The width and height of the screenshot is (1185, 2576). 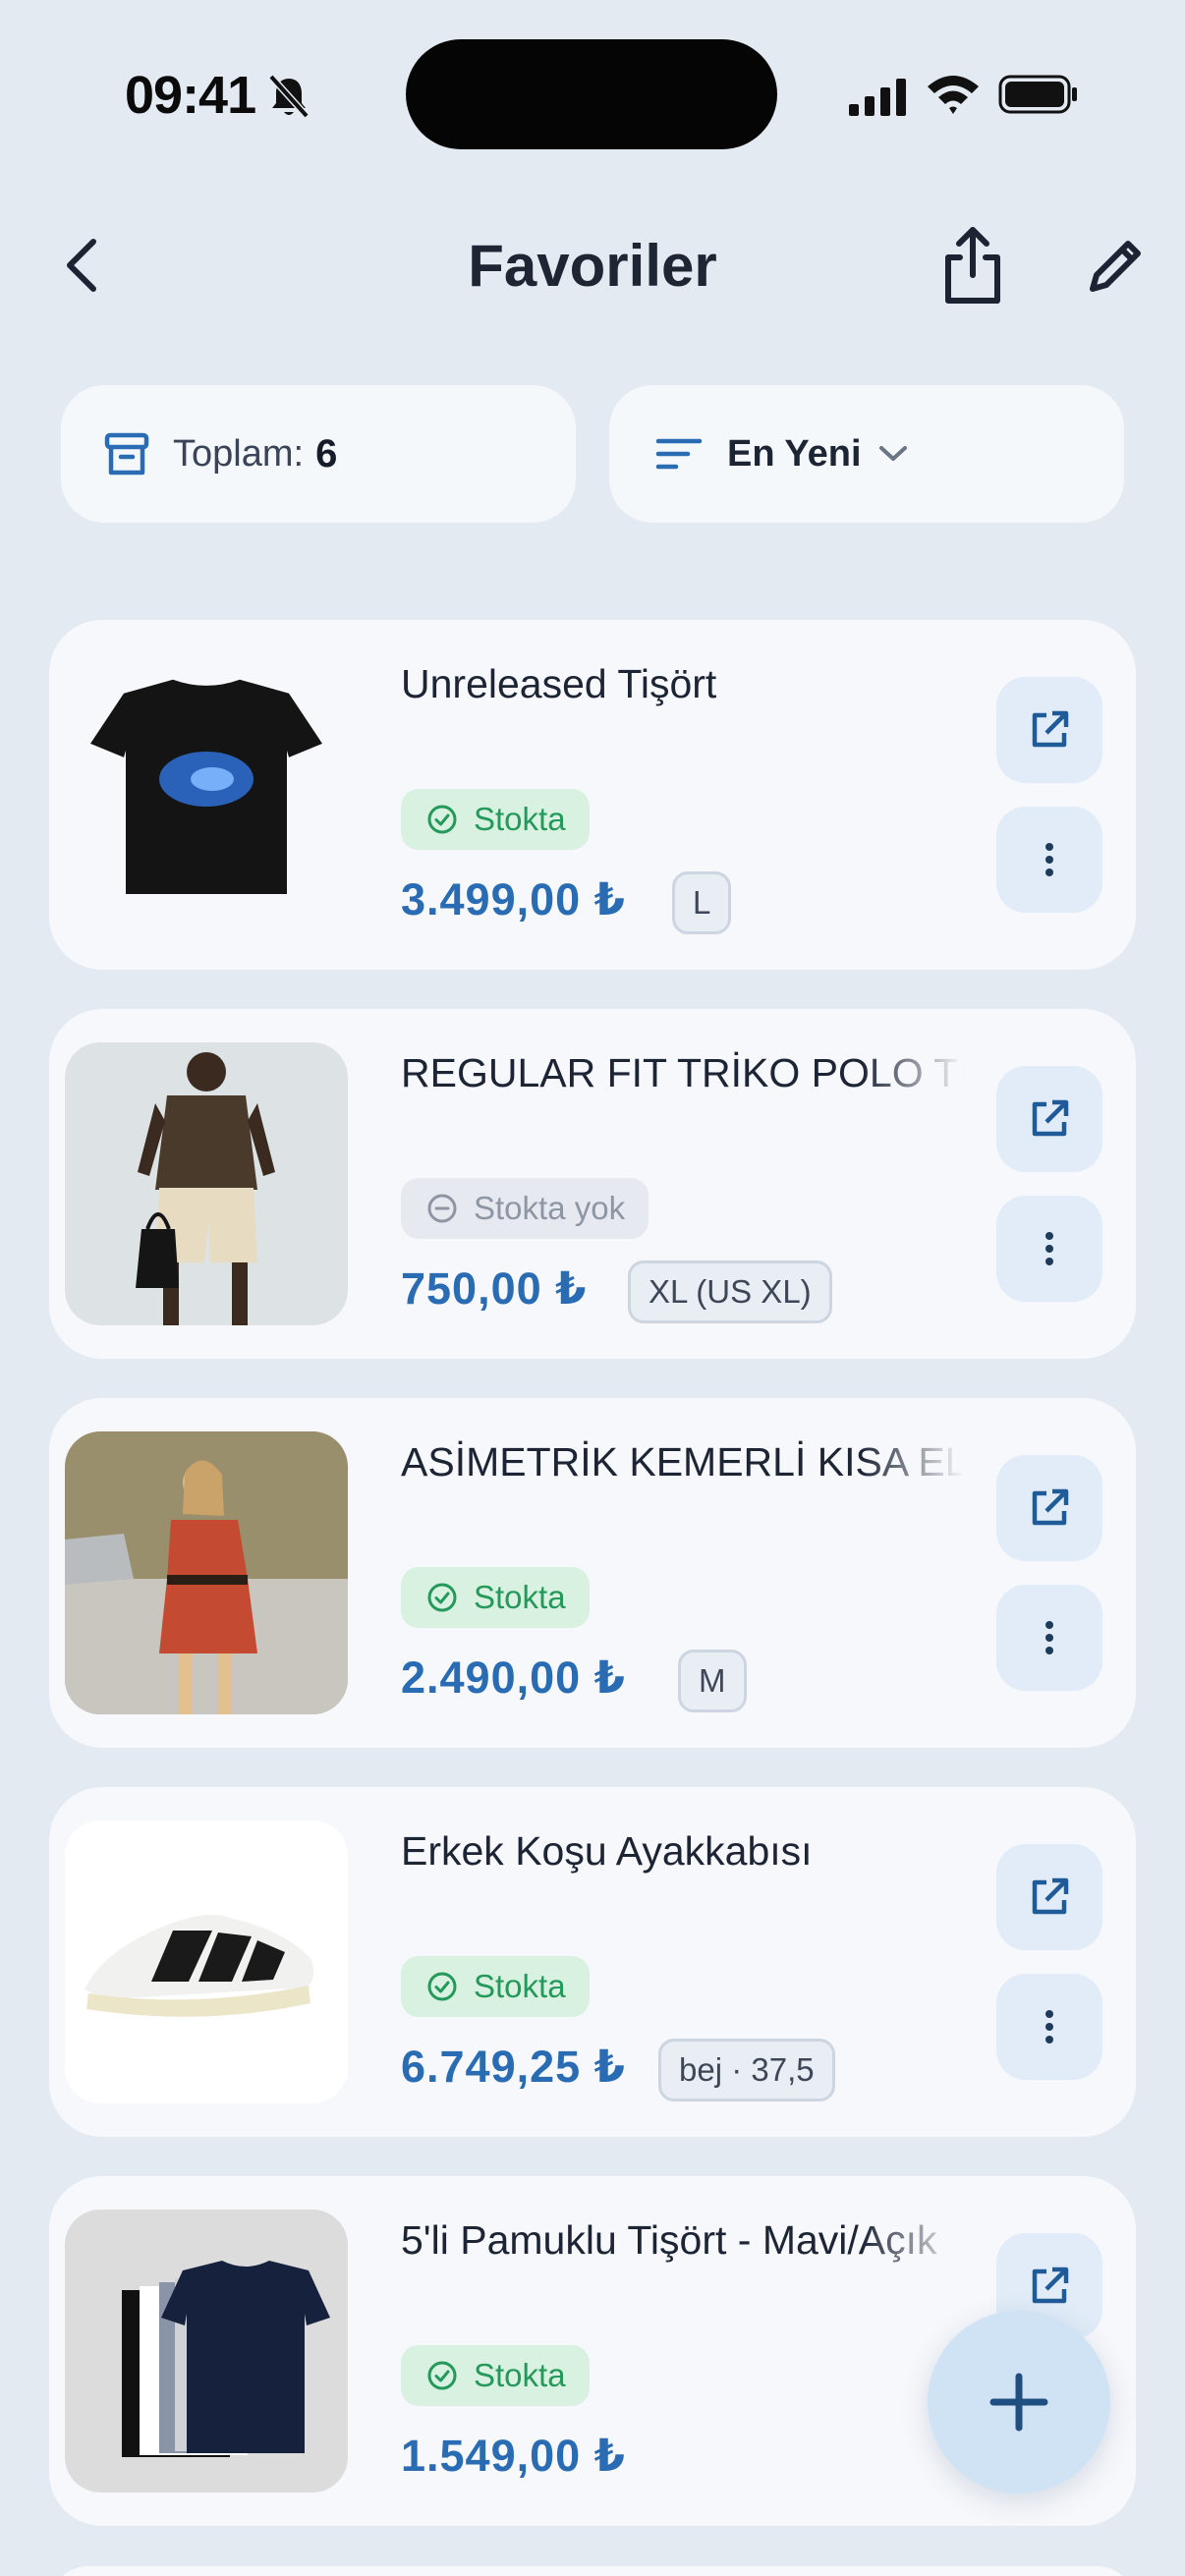 I want to click on polo-model-image, so click(x=207, y=1183).